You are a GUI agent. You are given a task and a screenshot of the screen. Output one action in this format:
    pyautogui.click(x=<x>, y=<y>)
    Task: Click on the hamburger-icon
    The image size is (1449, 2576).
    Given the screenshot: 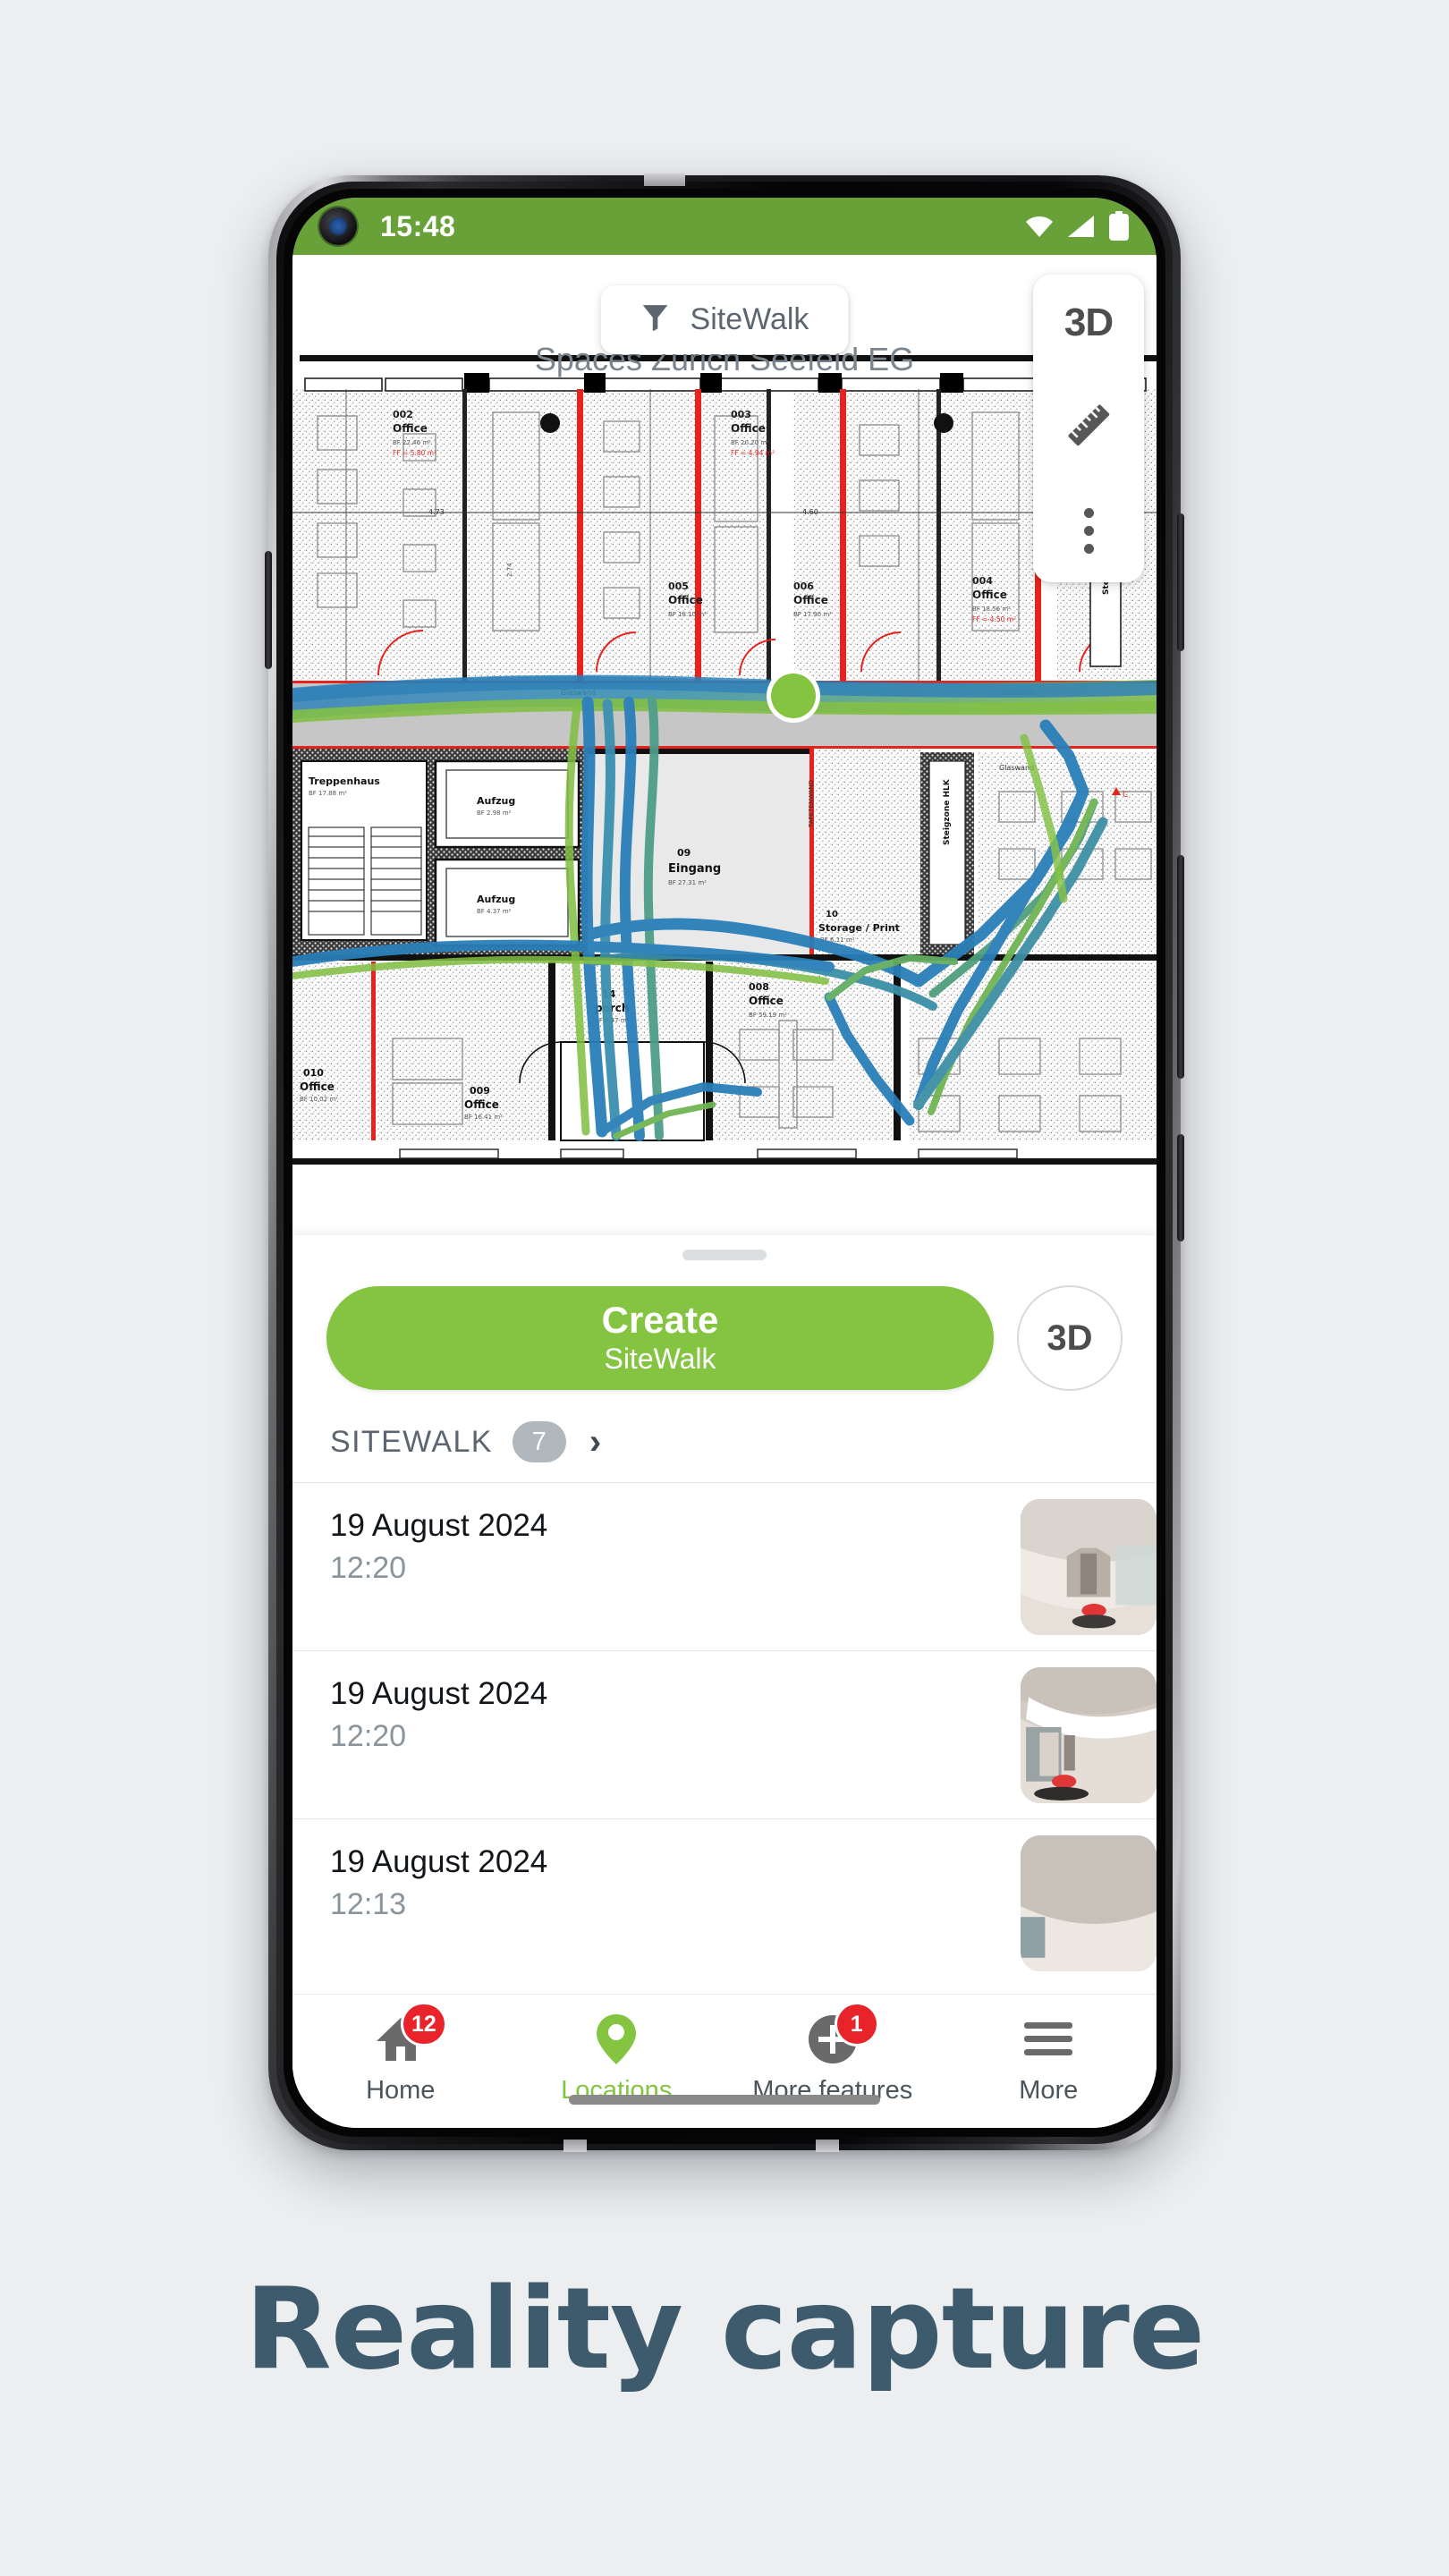 What is the action you would take?
    pyautogui.click(x=1048, y=2039)
    